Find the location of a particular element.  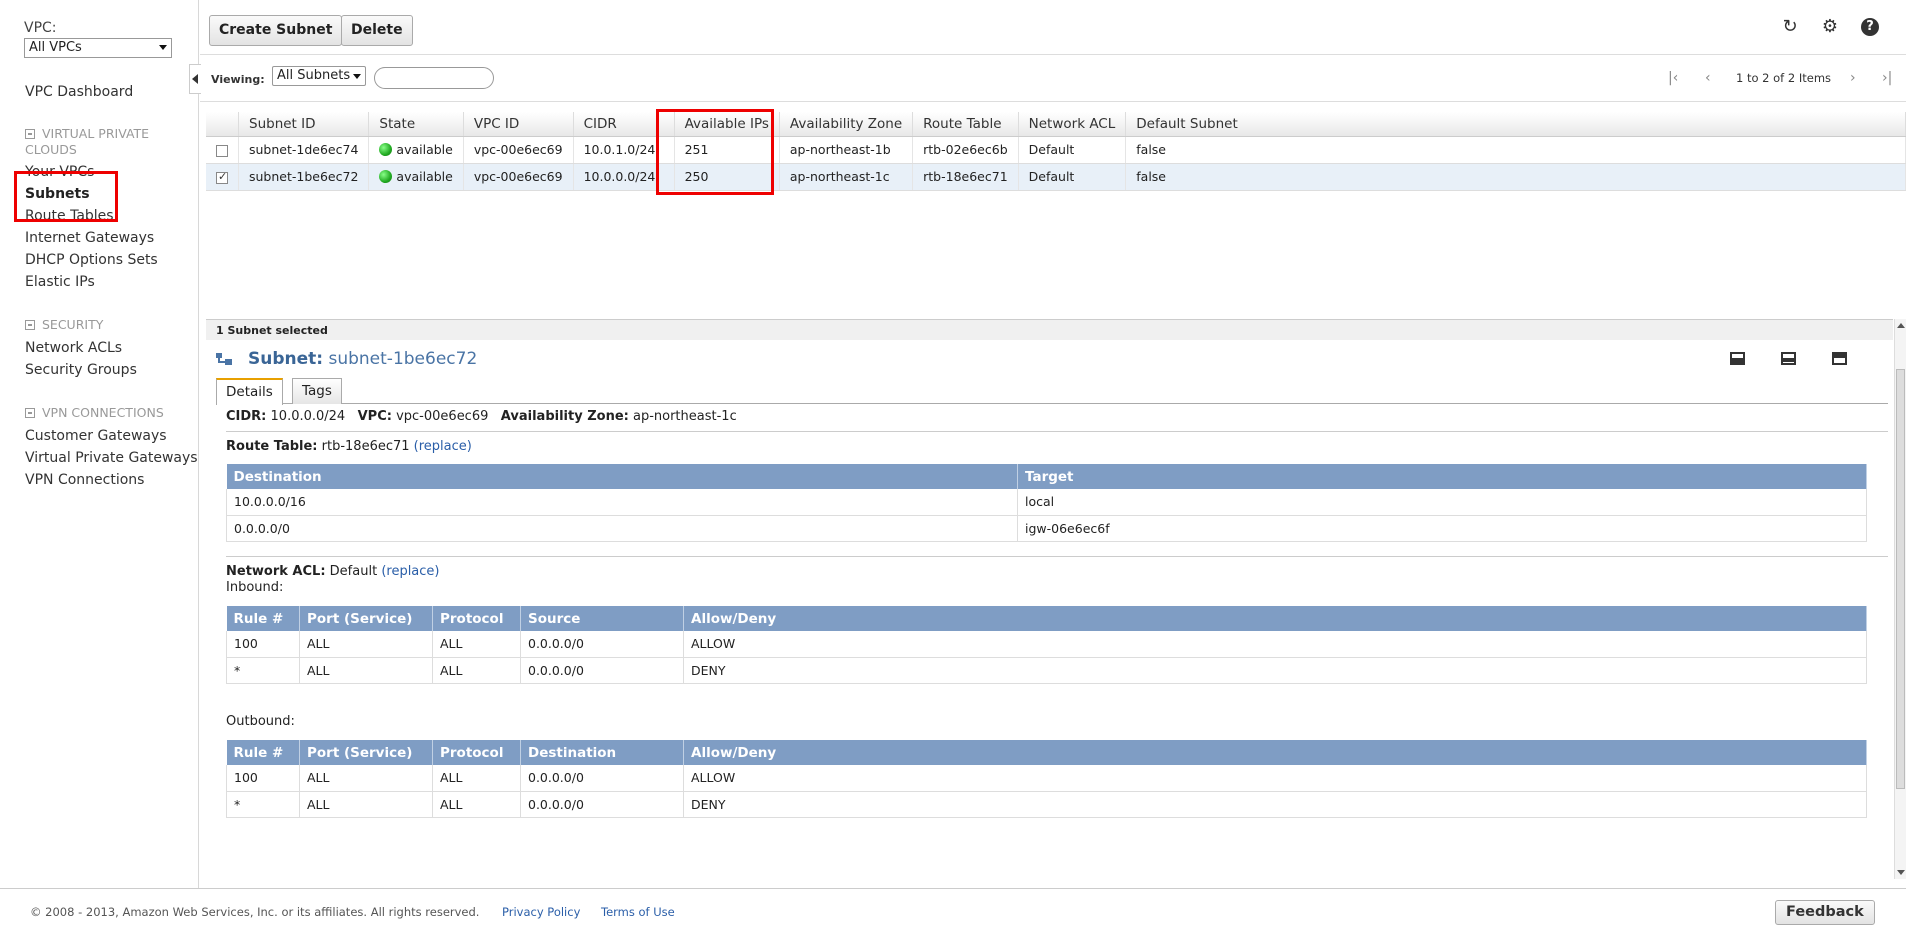

column-header: Availability Zone is located at coordinates (846, 124).